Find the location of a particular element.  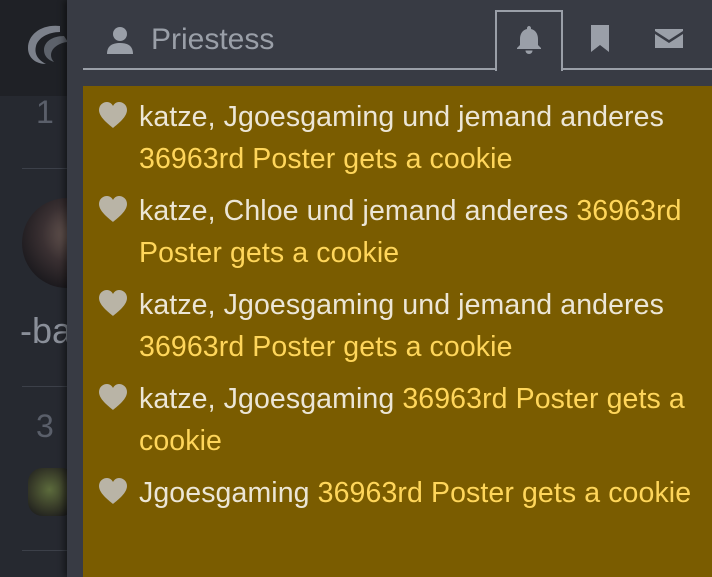

site-logo is located at coordinates (45, 43).